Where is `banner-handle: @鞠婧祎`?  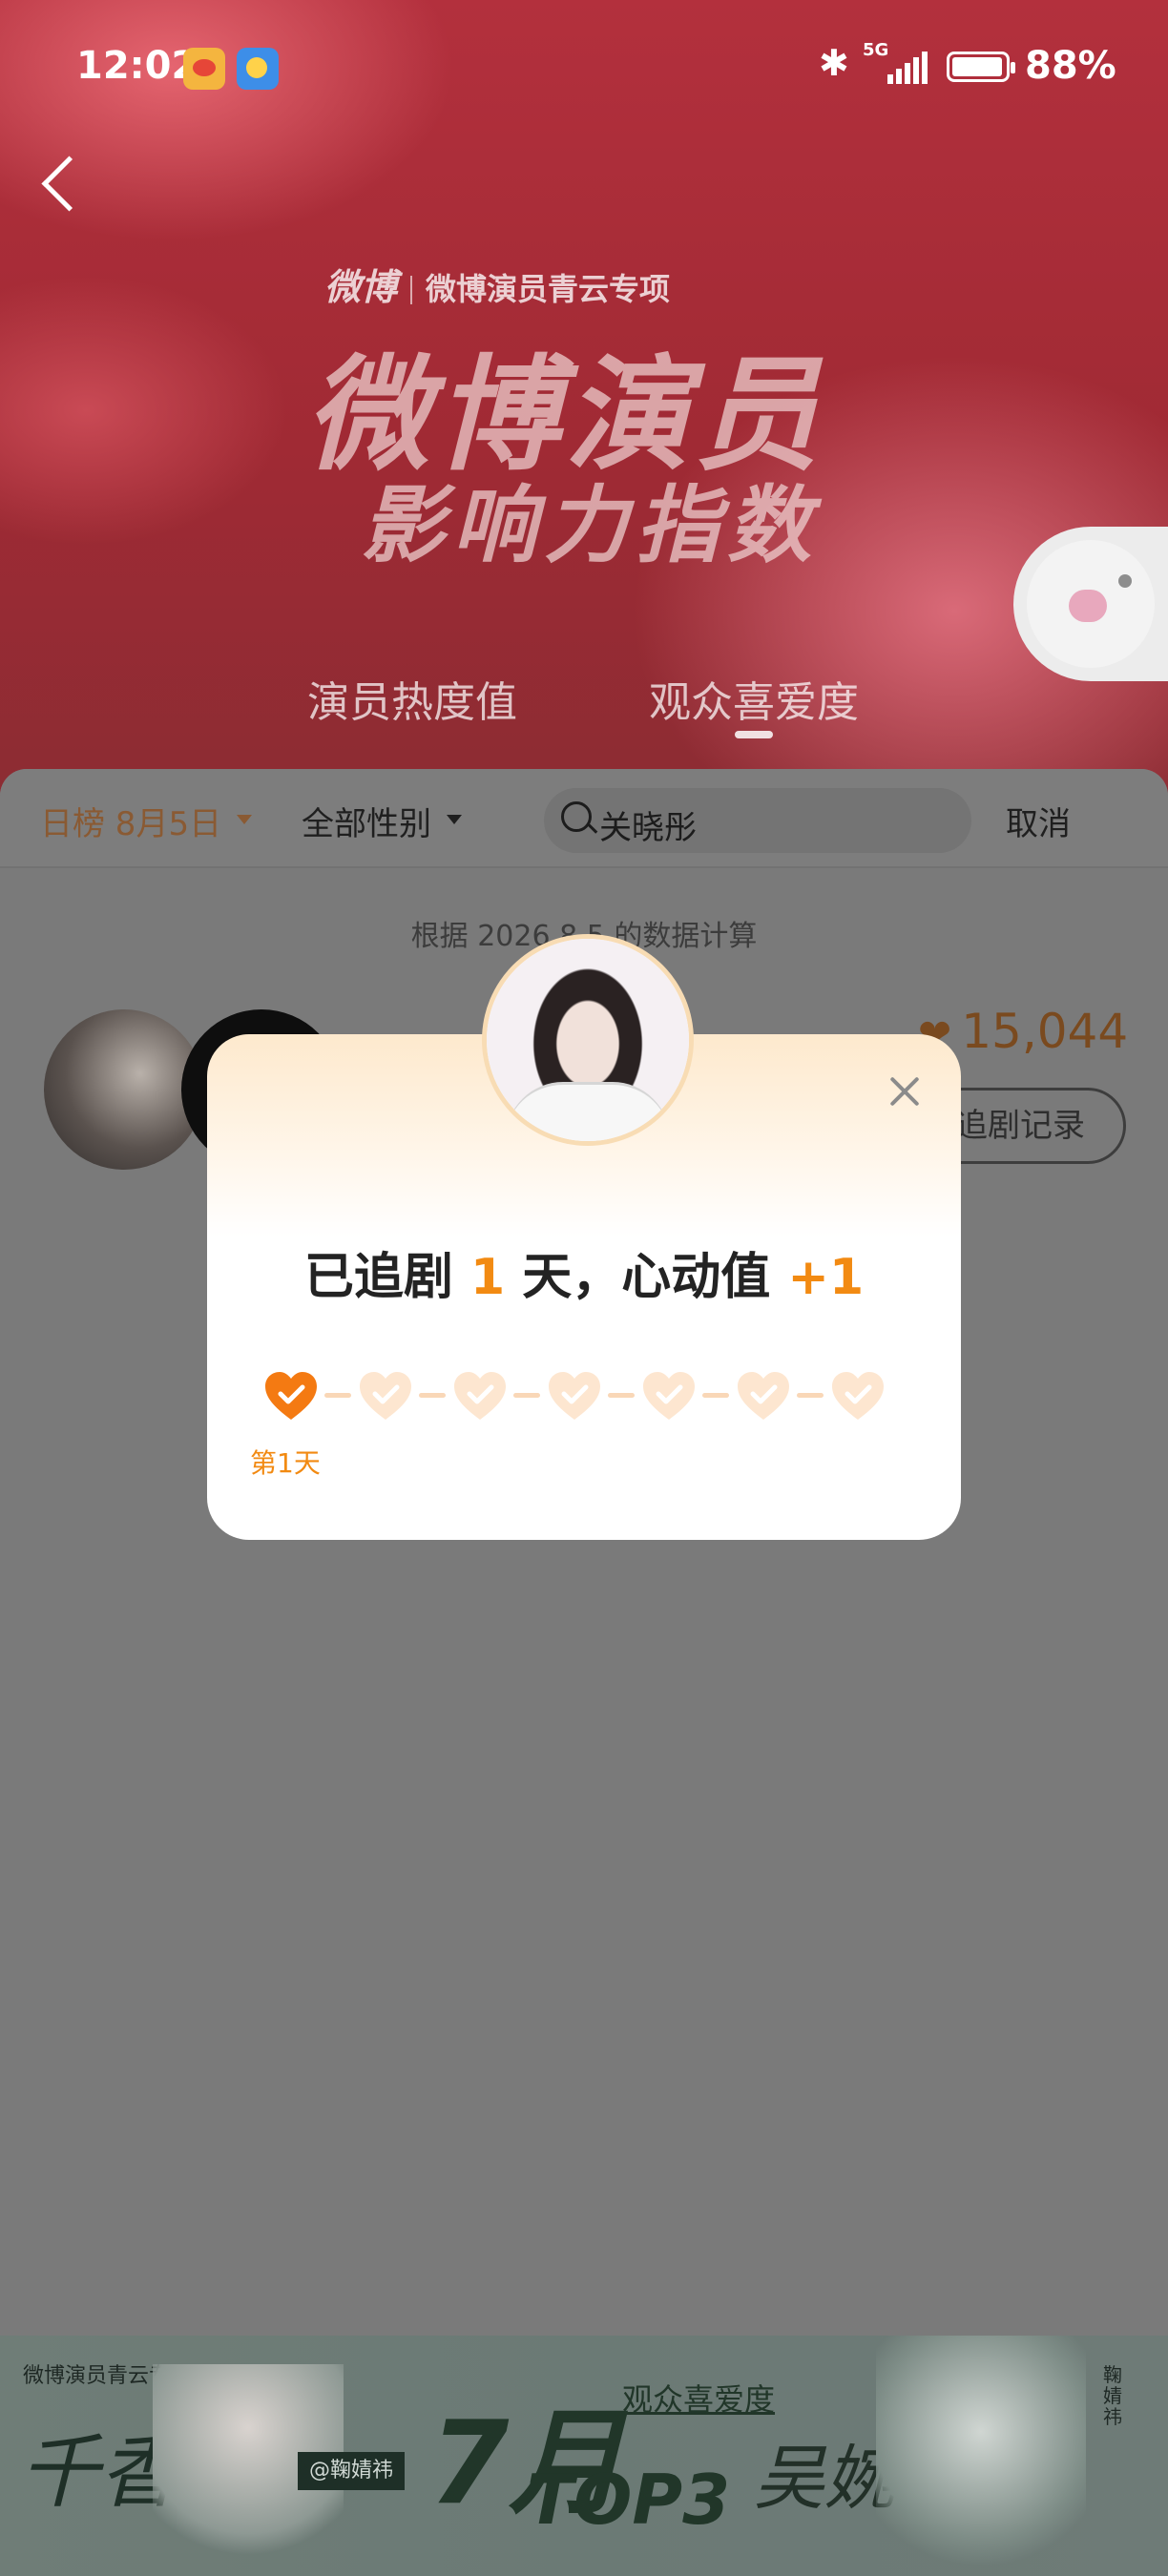 banner-handle: @鞠婧祎 is located at coordinates (352, 2471).